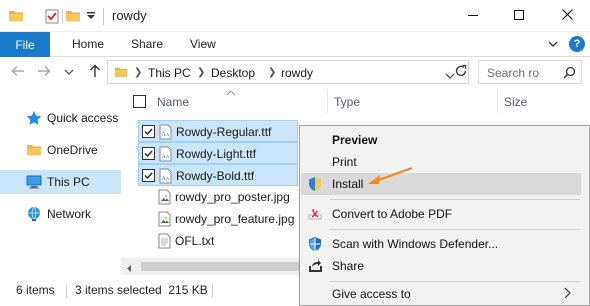 This screenshot has width=590, height=306. What do you see at coordinates (441, 294) in the screenshot?
I see `menu-item-give-access: Give access to` at bounding box center [441, 294].